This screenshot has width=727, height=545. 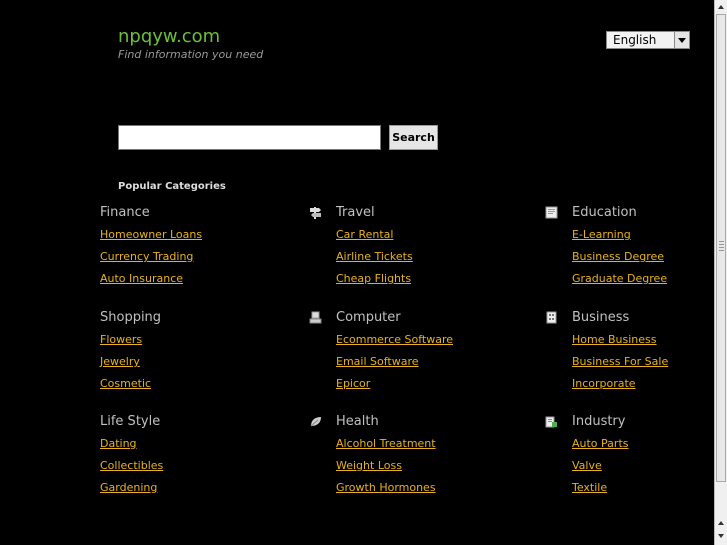 I want to click on category-link: Growth Hormones, so click(x=426, y=487).